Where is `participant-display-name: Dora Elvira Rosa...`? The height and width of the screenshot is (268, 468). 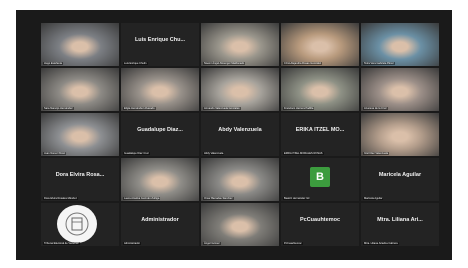
participant-display-name: Dora Elvira Rosa... is located at coordinates (80, 175).